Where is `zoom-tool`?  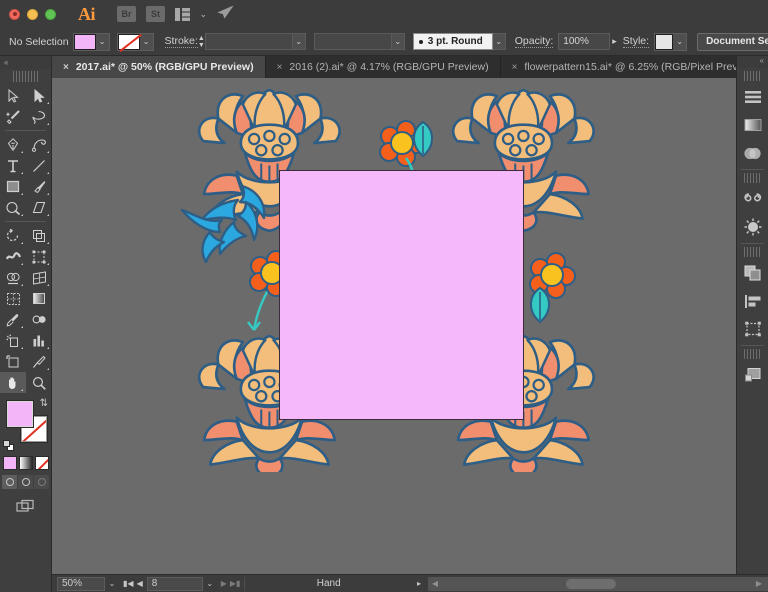 zoom-tool is located at coordinates (39, 382).